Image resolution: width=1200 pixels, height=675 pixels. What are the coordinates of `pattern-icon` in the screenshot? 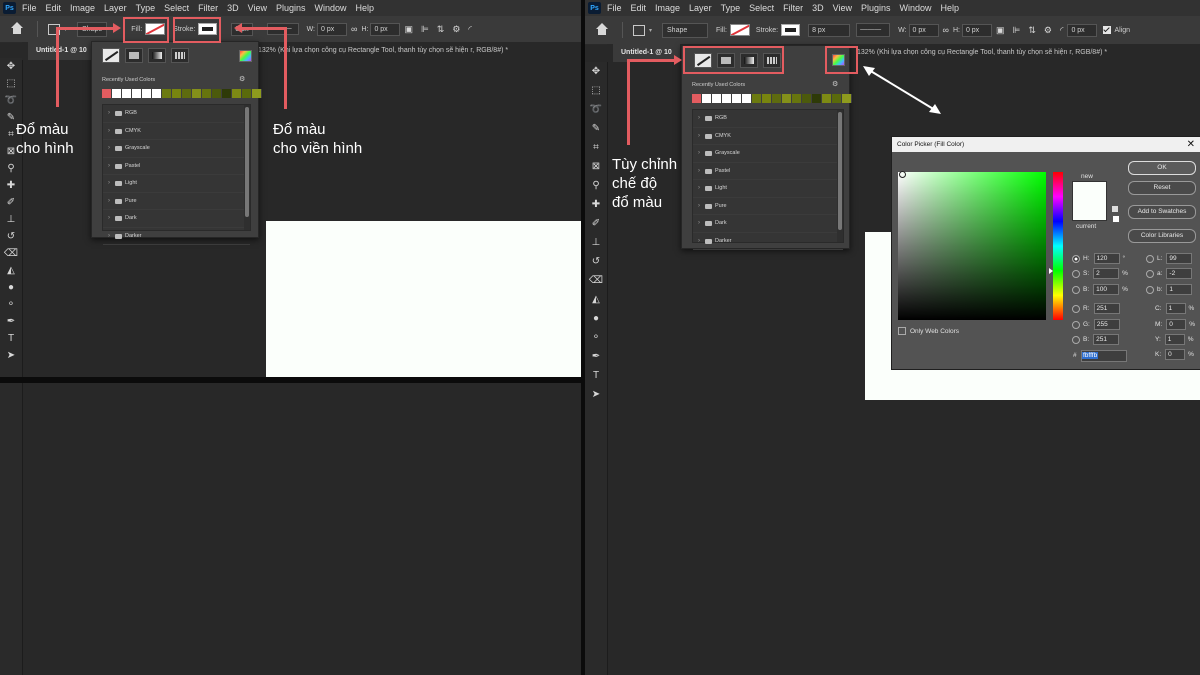 It's located at (180, 55).